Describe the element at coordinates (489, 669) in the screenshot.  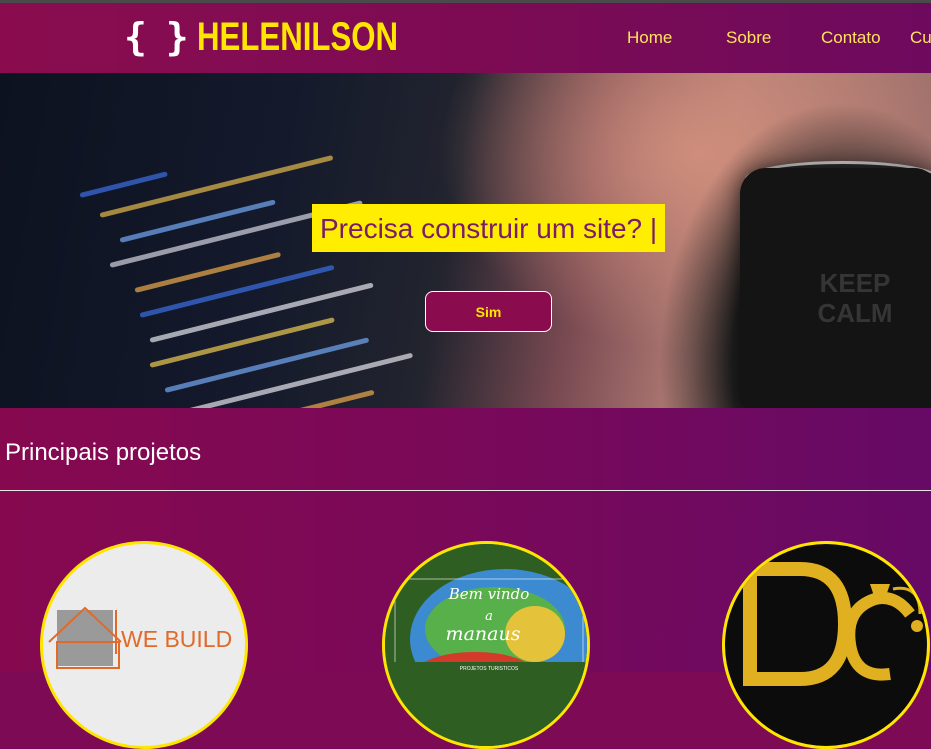
I see `project-footer-text: PROJETOS TURISTICOS` at that location.